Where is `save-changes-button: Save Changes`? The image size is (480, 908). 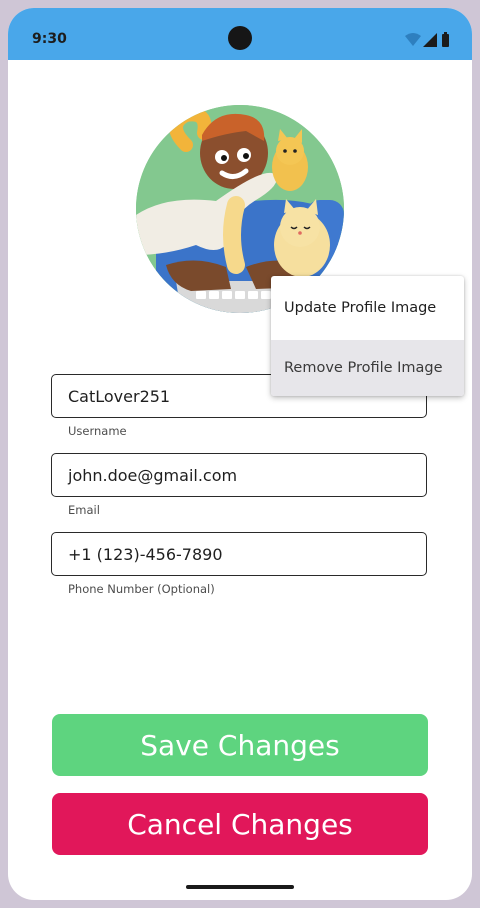
save-changes-button: Save Changes is located at coordinates (240, 745).